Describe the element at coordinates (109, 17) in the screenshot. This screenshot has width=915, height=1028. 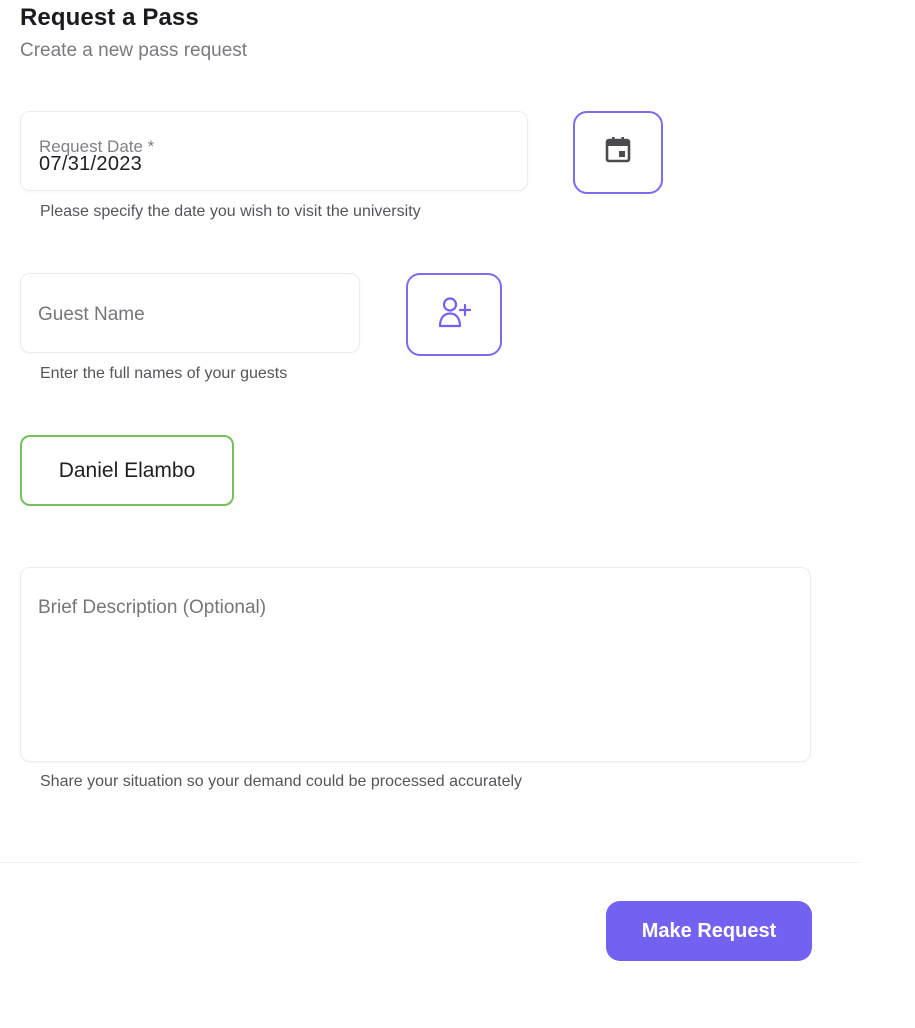
I see `page-title: Request a Pass` at that location.